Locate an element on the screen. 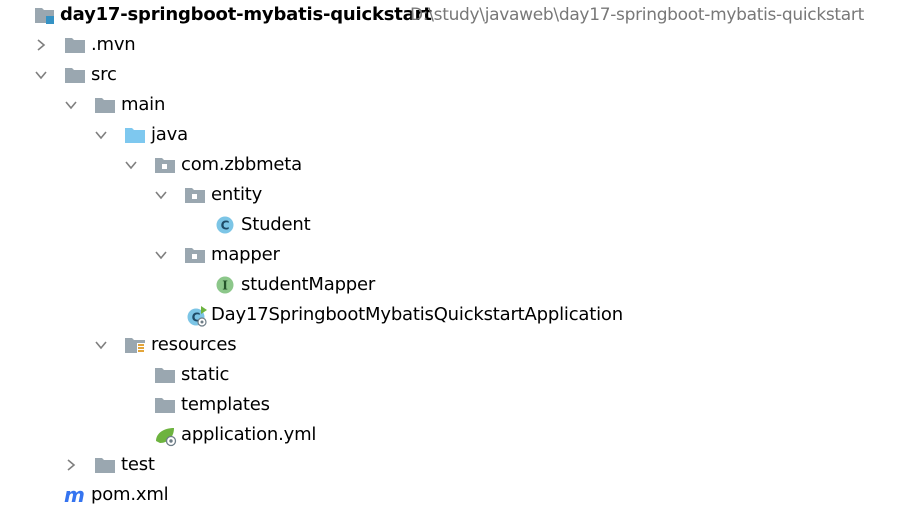 Image resolution: width=903 pixels, height=516 pixels. module-folder-icon is located at coordinates (45, 15).